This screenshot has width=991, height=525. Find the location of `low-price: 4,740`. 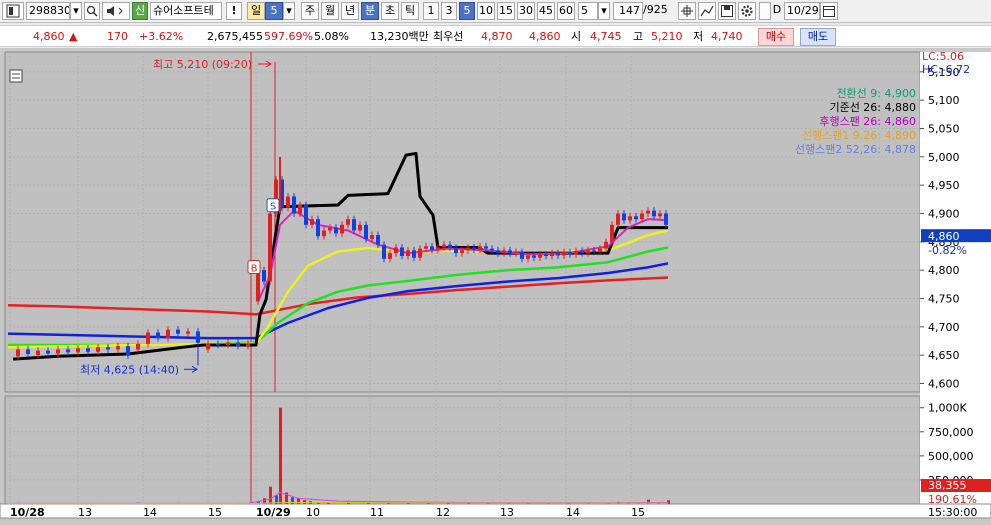

low-price: 4,740 is located at coordinates (727, 36).